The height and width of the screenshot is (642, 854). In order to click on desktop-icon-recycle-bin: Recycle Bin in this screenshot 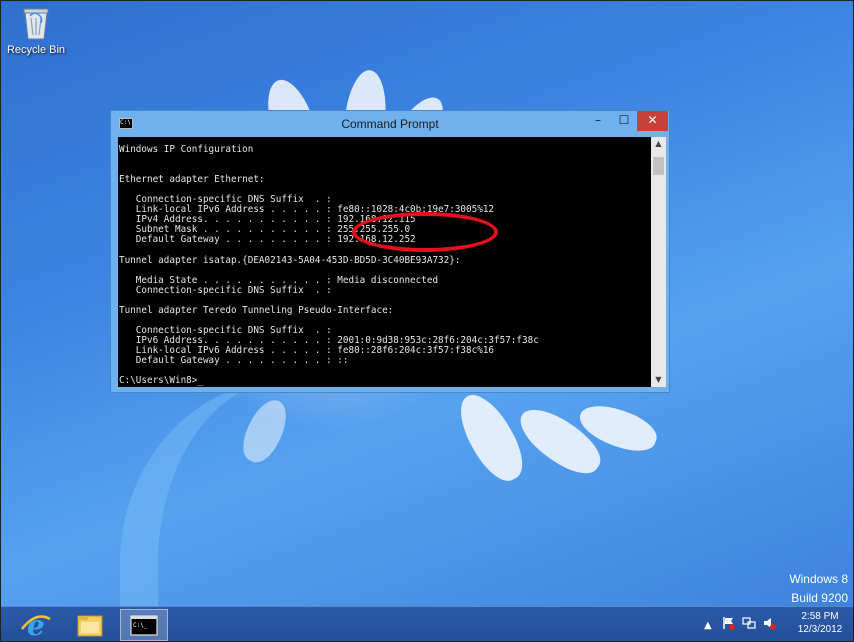, I will do `click(36, 31)`.